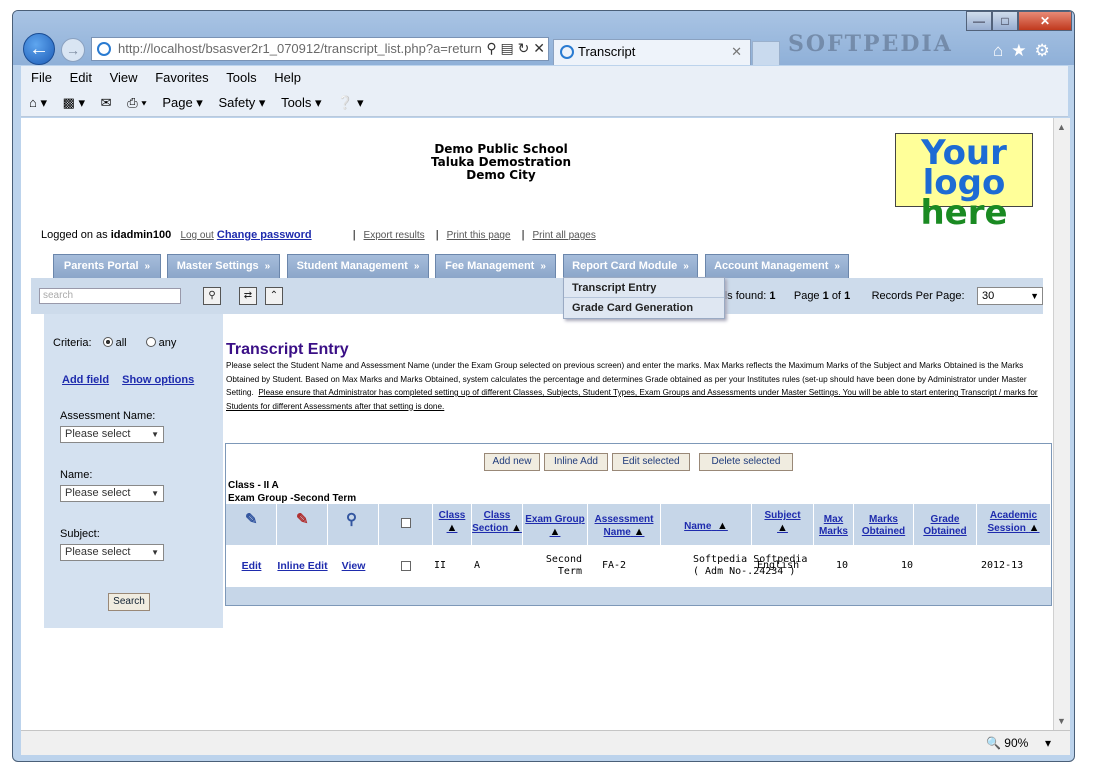 Image resolution: width=1095 pixels, height=778 pixels. I want to click on name-select: Please select ▼, so click(112, 493).